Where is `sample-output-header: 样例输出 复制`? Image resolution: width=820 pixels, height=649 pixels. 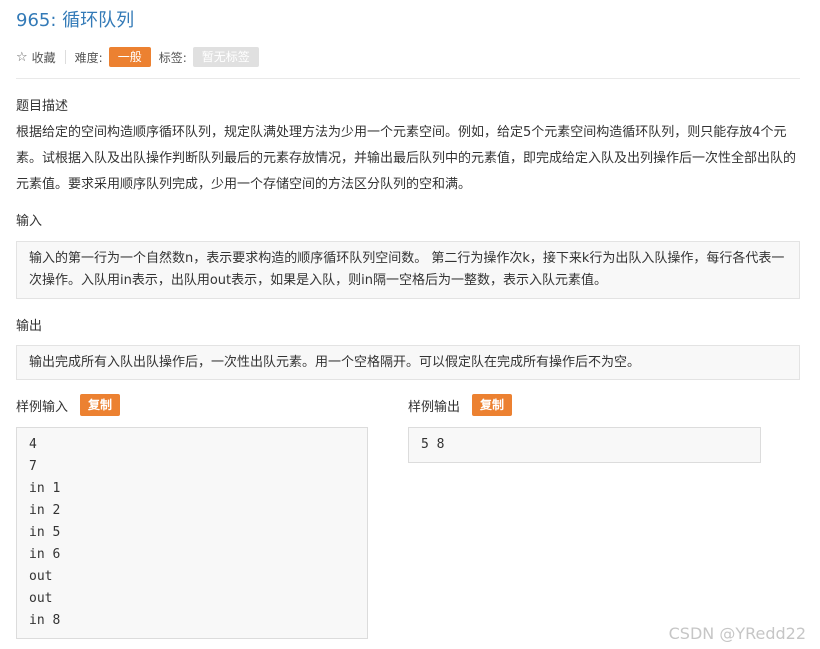
sample-output-header: 样例输出 复制 is located at coordinates (460, 405).